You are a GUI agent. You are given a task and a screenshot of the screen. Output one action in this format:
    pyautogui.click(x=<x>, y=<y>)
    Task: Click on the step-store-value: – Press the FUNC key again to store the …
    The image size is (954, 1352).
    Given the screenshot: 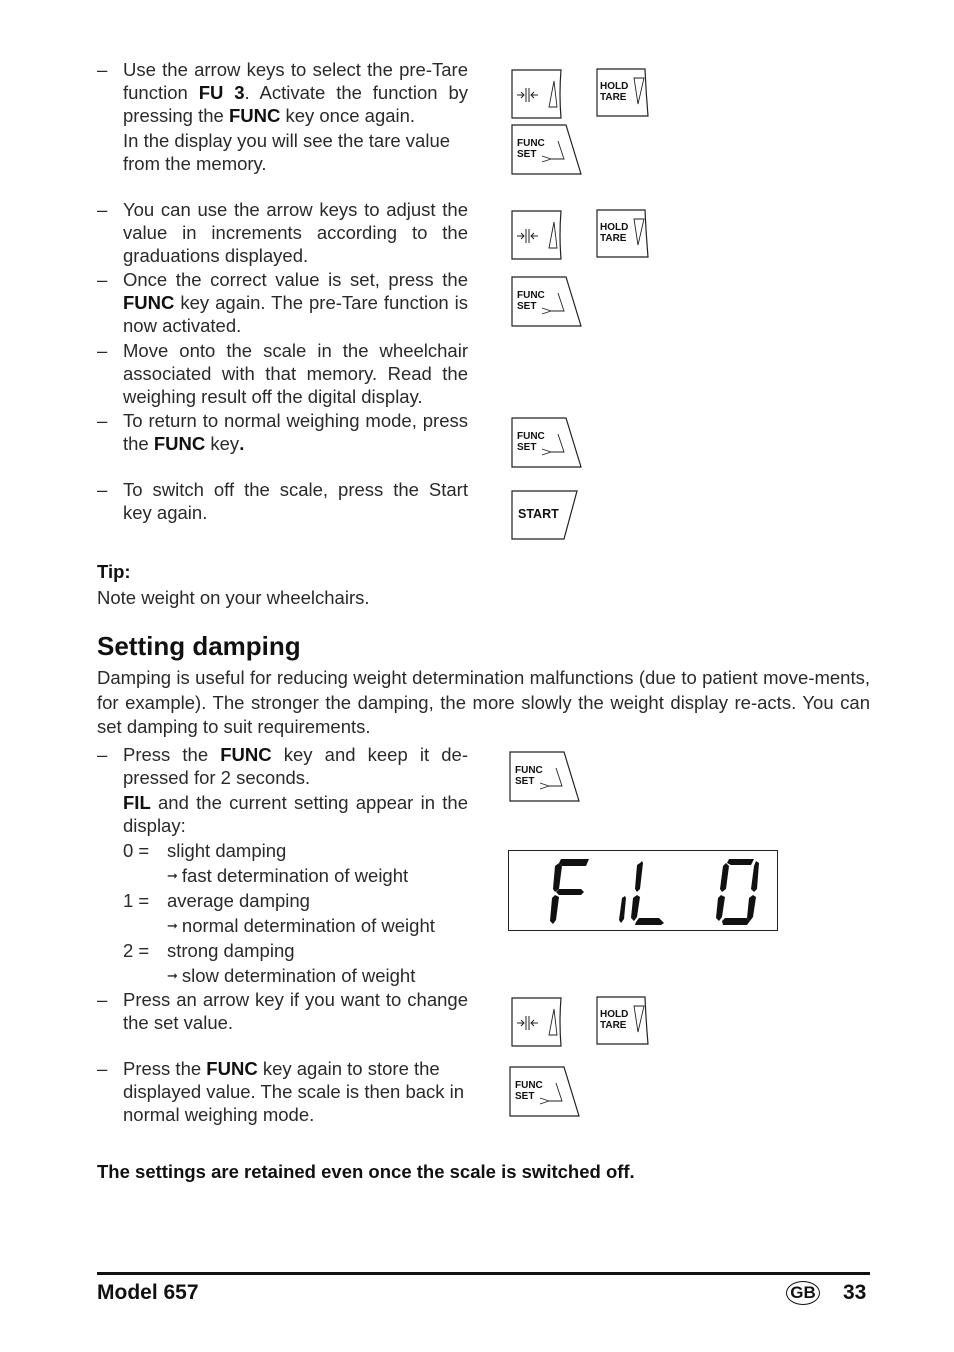 What is the action you would take?
    pyautogui.click(x=281, y=1091)
    